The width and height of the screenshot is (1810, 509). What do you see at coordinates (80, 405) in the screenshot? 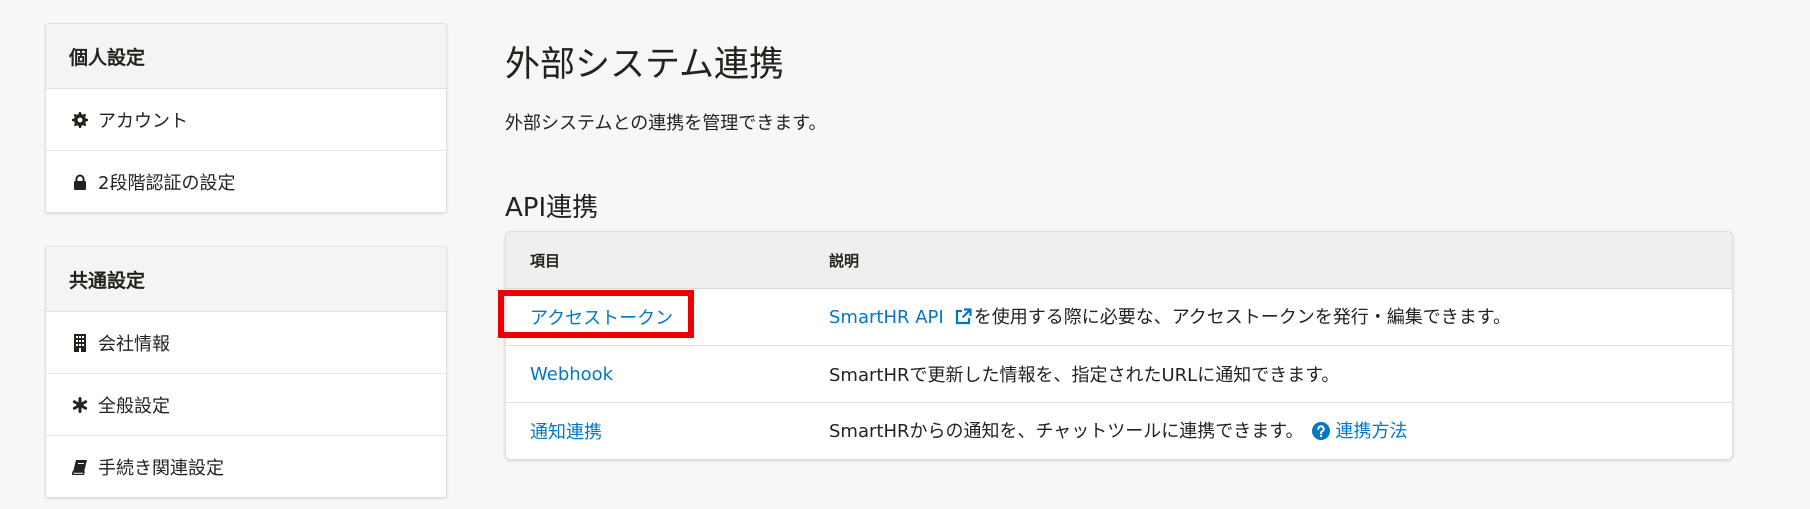
I see `asterisk-icon` at bounding box center [80, 405].